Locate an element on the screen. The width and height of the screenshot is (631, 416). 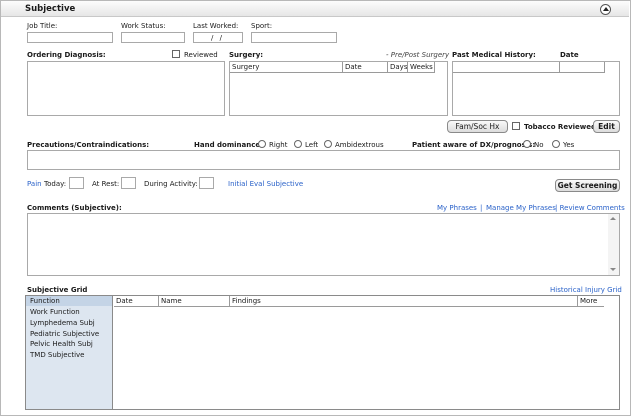
left-radio is located at coordinates (298, 144).